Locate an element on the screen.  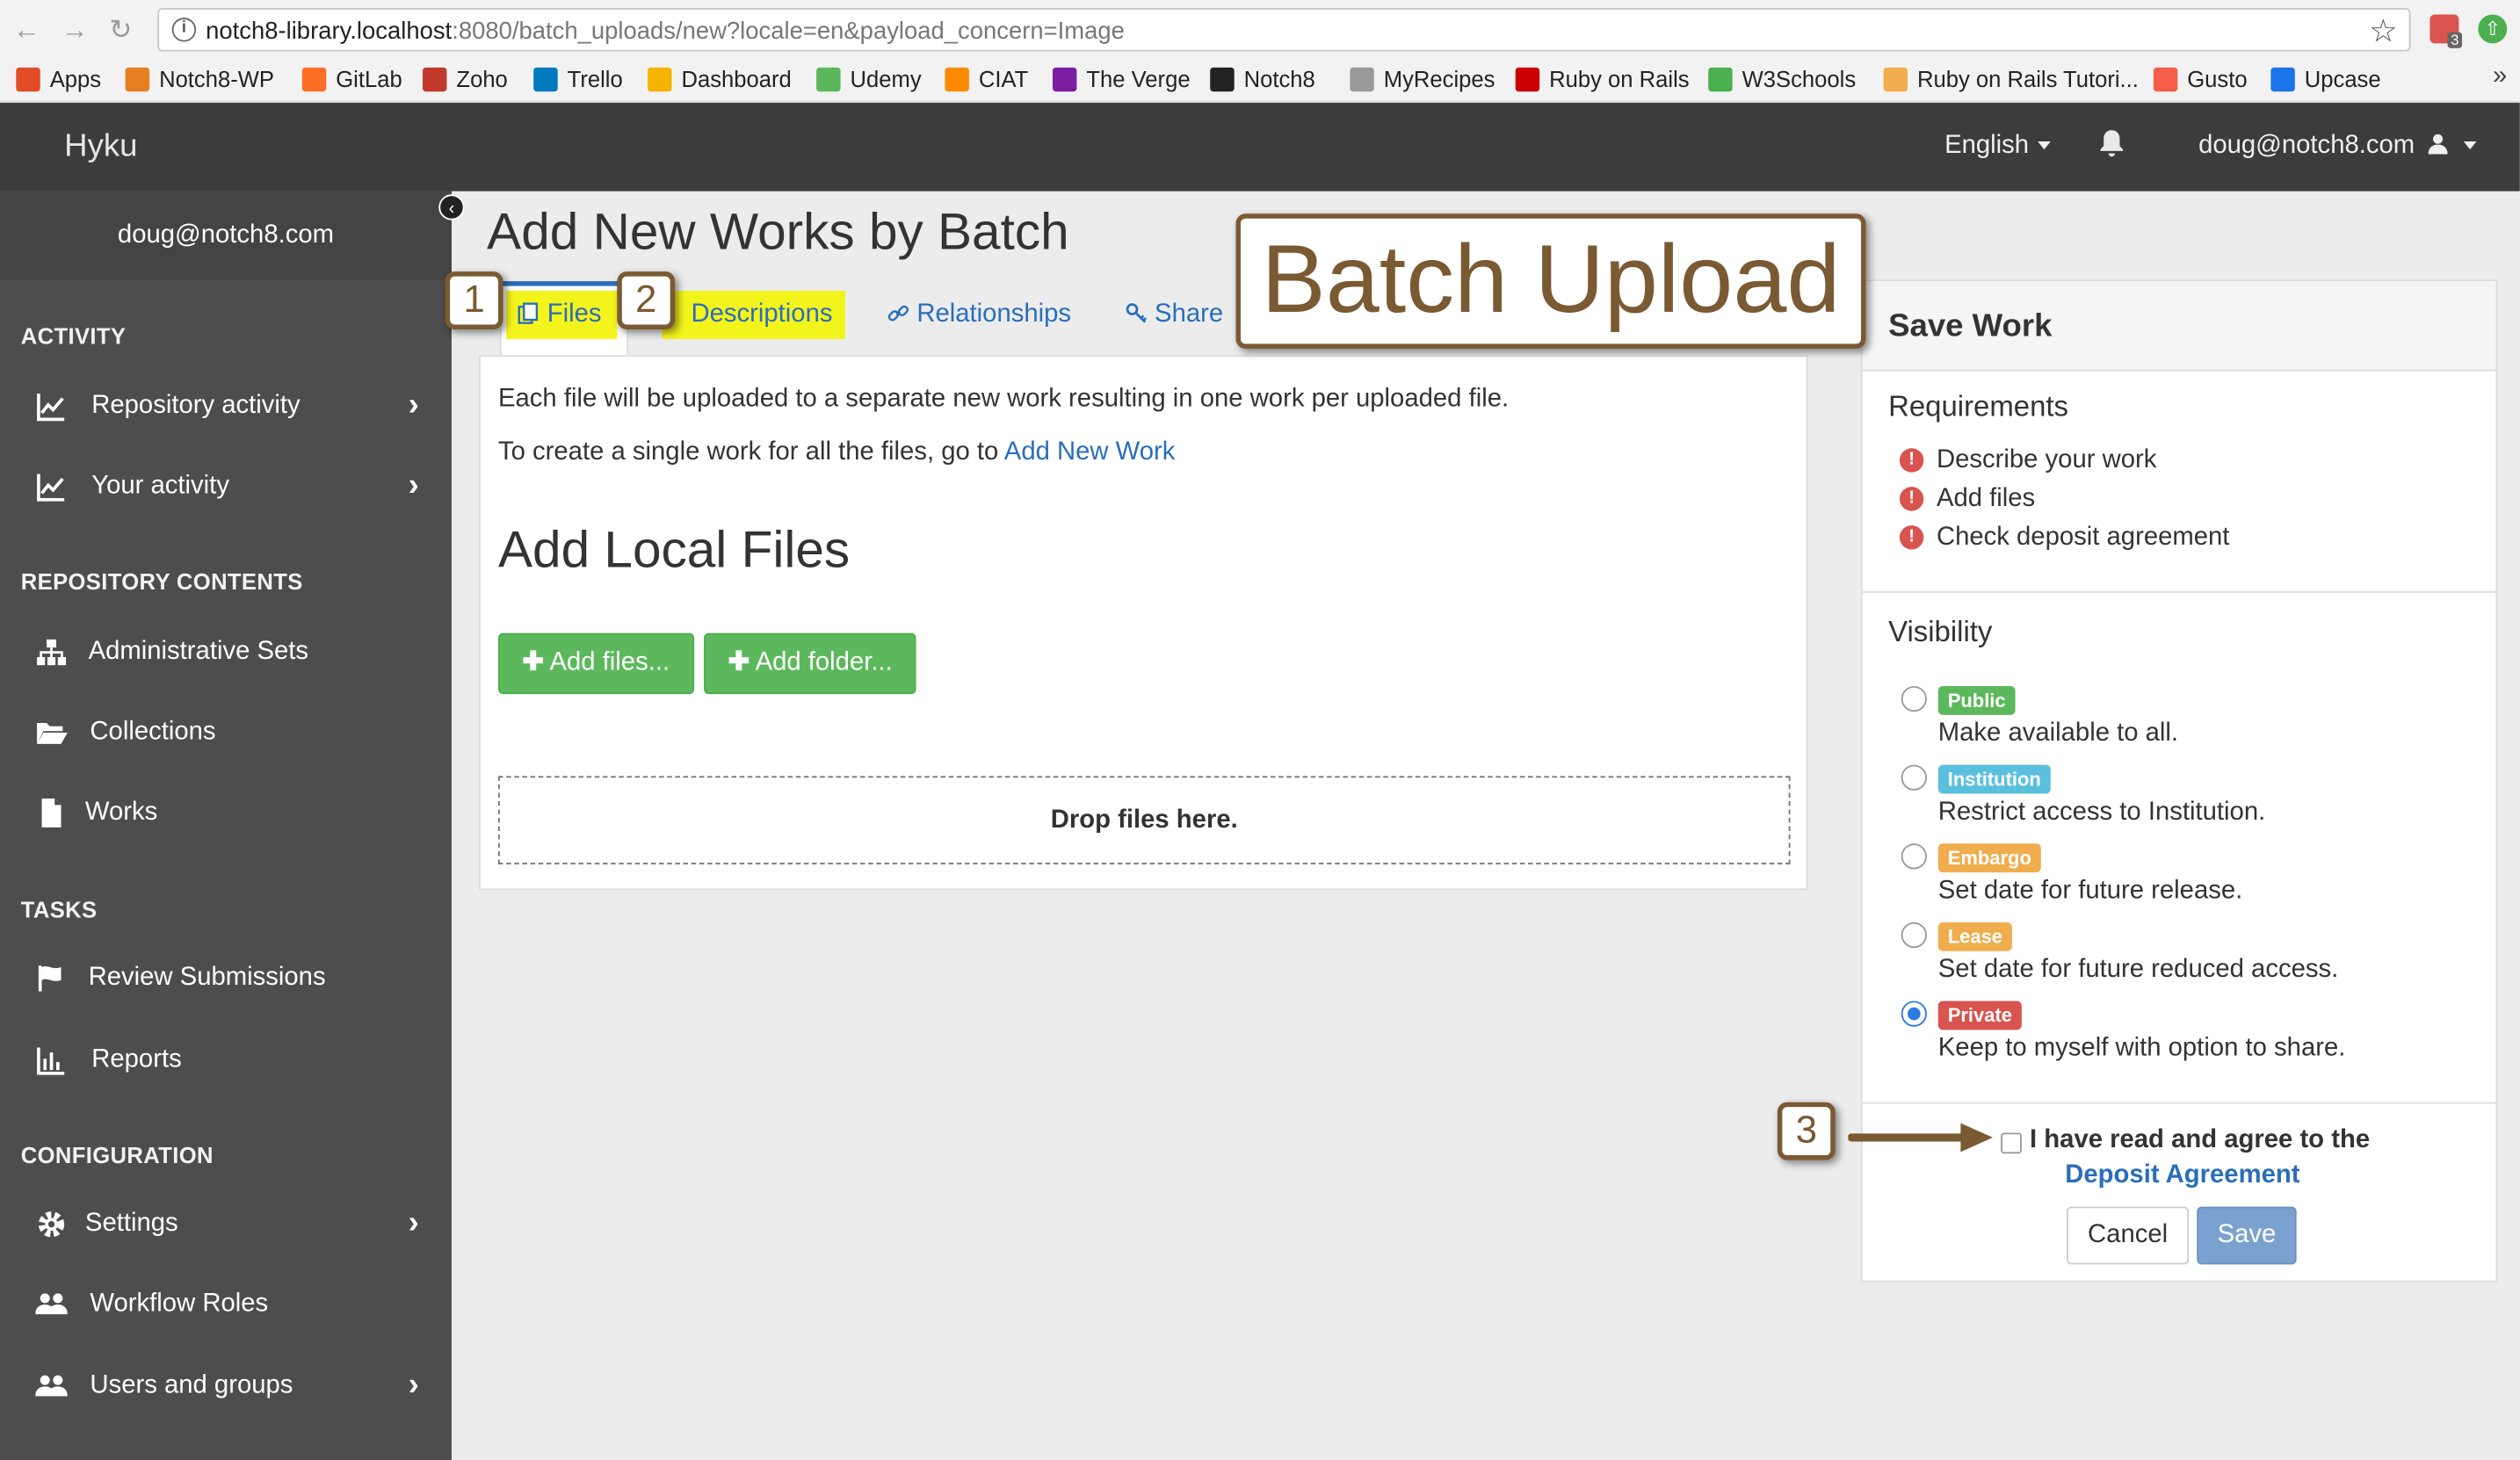
more-bookmarks-icon: » is located at coordinates (2500, 76).